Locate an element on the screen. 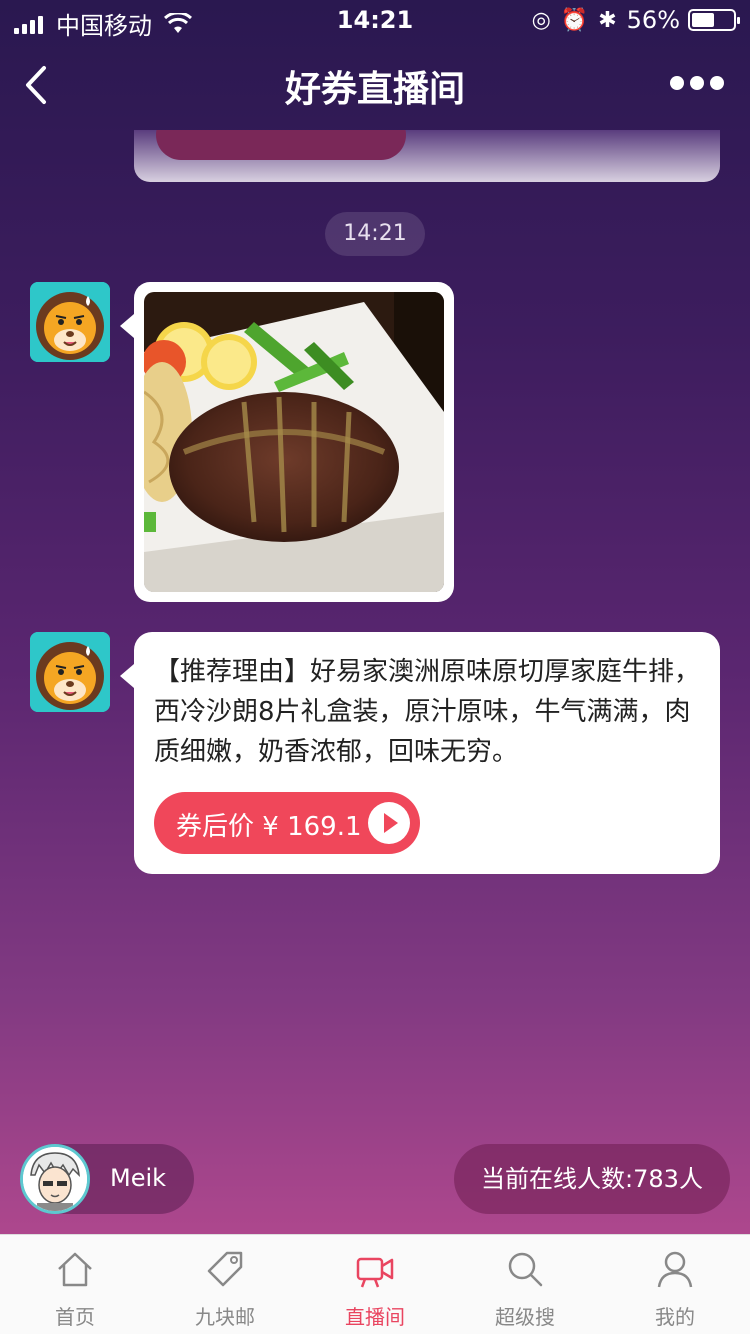 The width and height of the screenshot is (750, 1334). rotation-lock-icon: ◎ is located at coordinates (541, 20).